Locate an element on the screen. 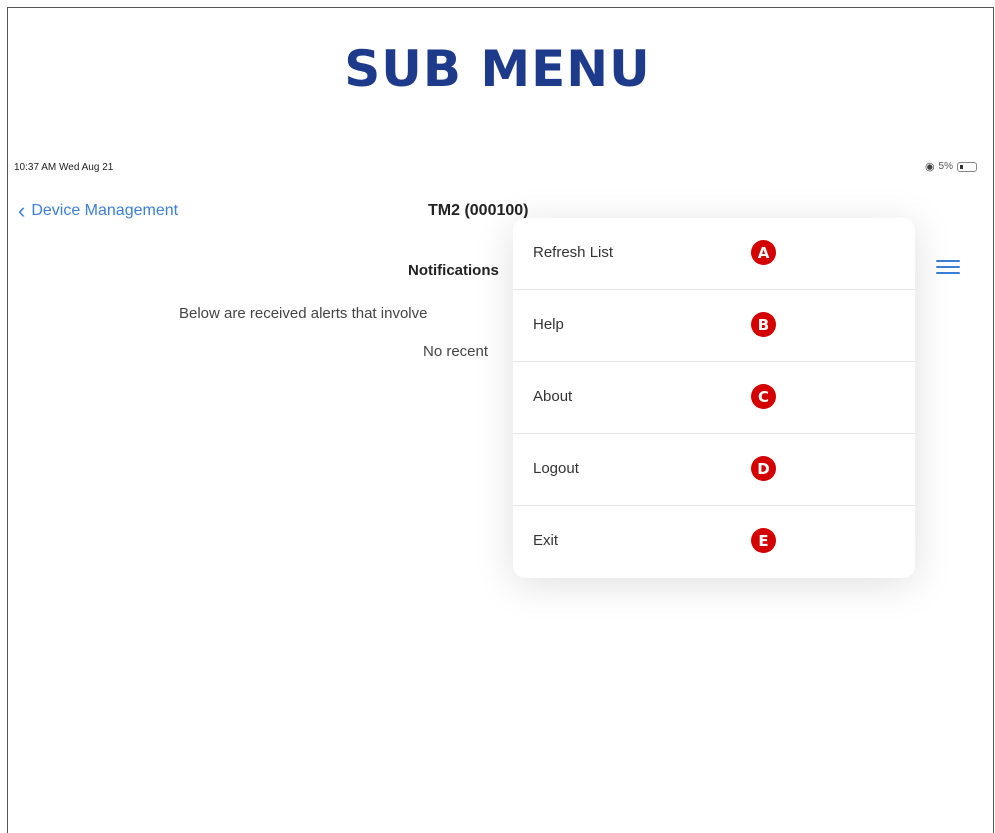  battery-icon is located at coordinates (967, 166).